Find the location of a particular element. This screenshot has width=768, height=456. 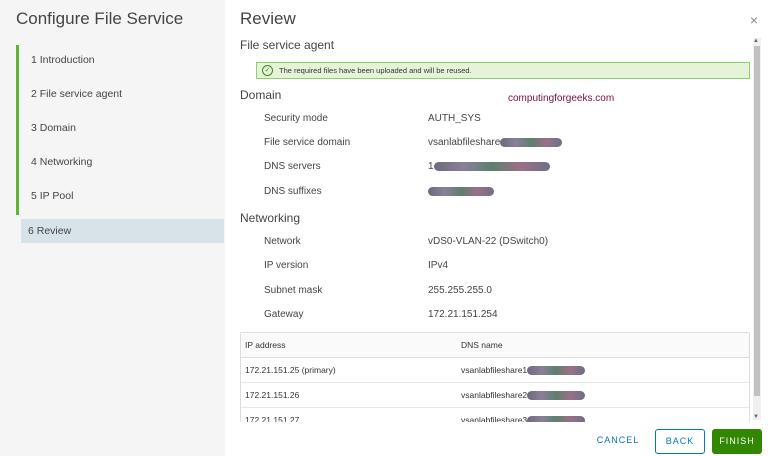

scrollbar: ▲ ▼ is located at coordinates (757, 229).